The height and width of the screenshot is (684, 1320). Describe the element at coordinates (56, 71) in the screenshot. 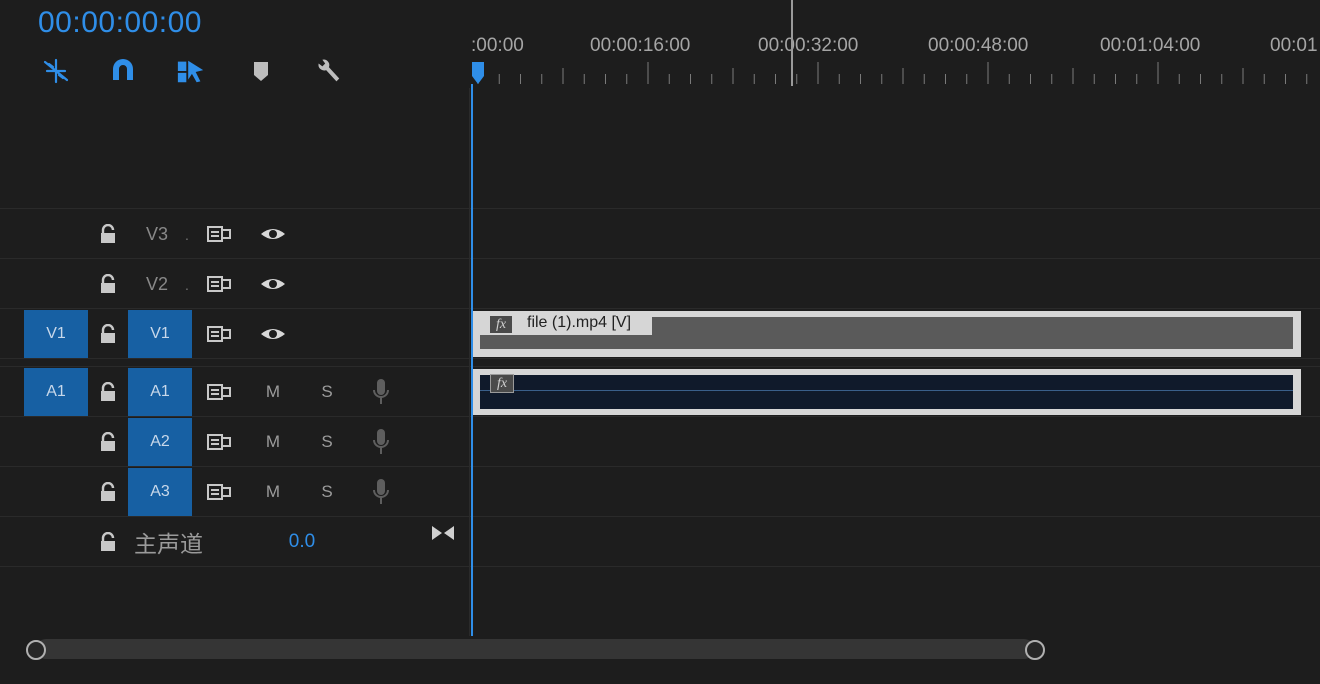

I see `snap-link-icon` at that location.